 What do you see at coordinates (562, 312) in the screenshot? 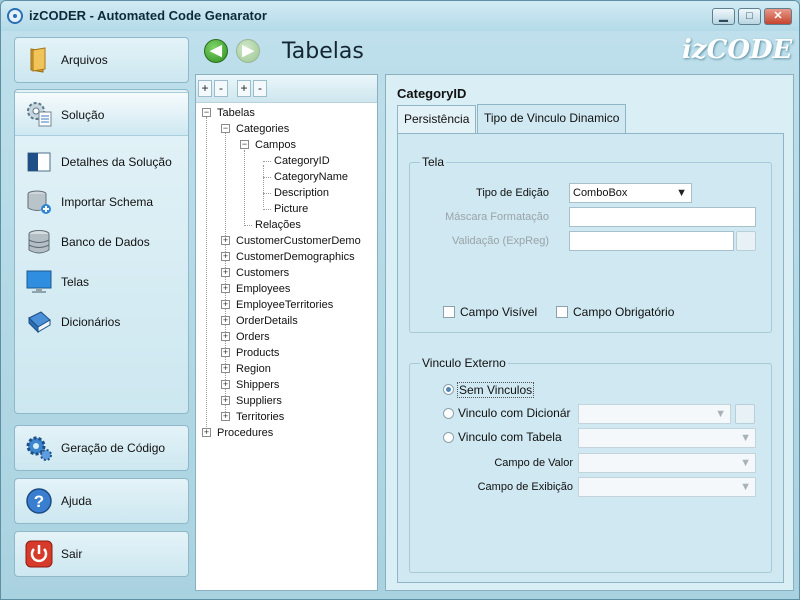
I see `campo-obrigatorio-checkbox` at bounding box center [562, 312].